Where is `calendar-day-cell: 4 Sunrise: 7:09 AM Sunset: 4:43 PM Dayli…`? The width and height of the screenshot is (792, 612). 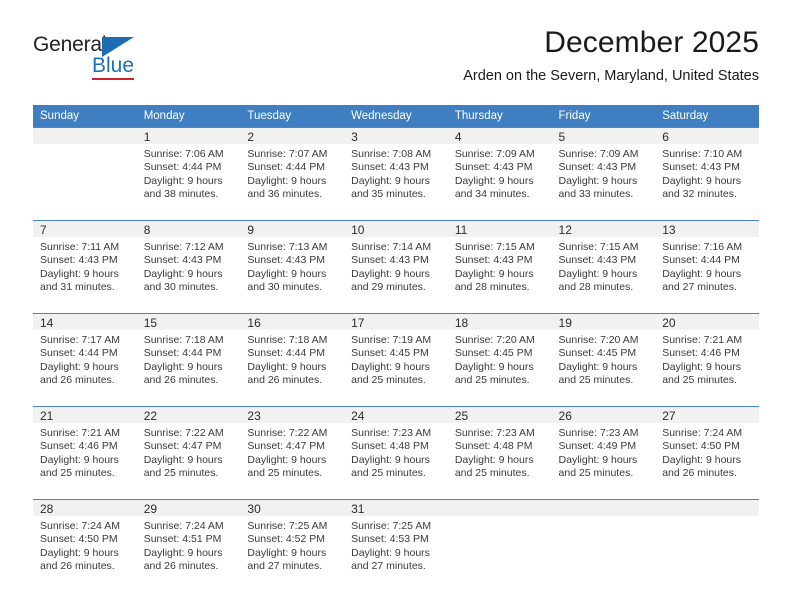 calendar-day-cell: 4 Sunrise: 7:09 AM Sunset: 4:43 PM Dayli… is located at coordinates (499, 174).